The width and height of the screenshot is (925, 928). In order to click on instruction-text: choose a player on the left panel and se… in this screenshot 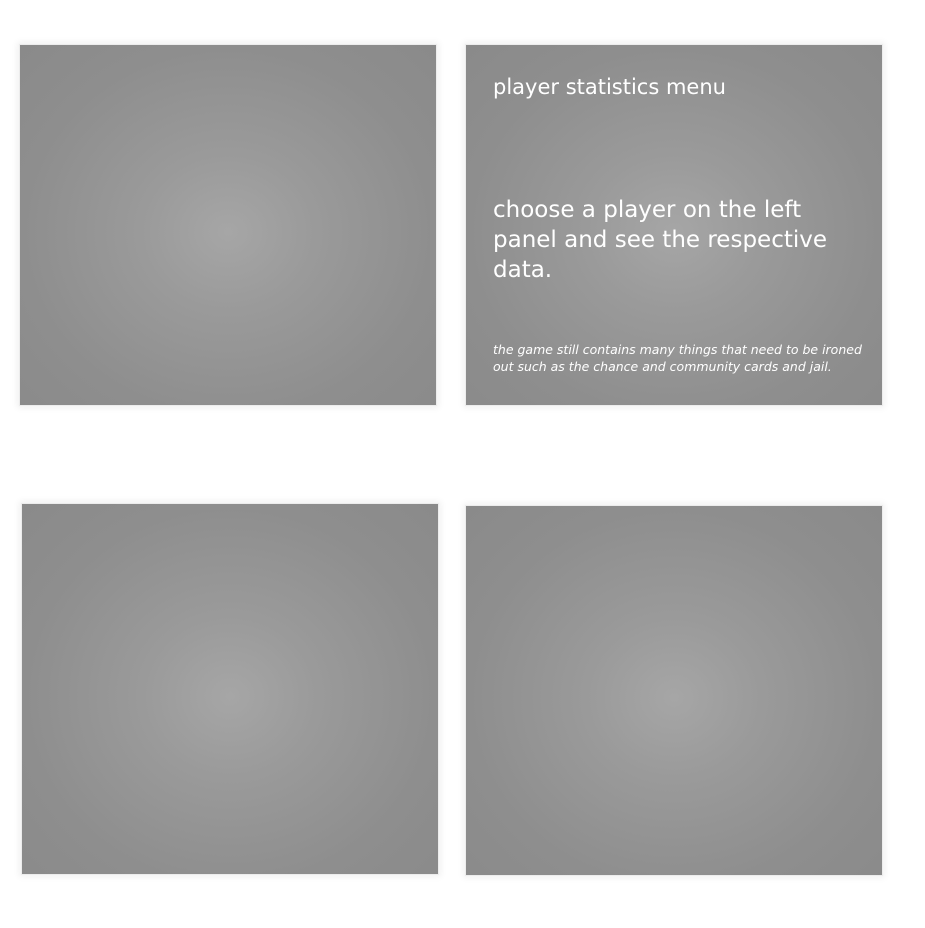, I will do `click(660, 240)`.